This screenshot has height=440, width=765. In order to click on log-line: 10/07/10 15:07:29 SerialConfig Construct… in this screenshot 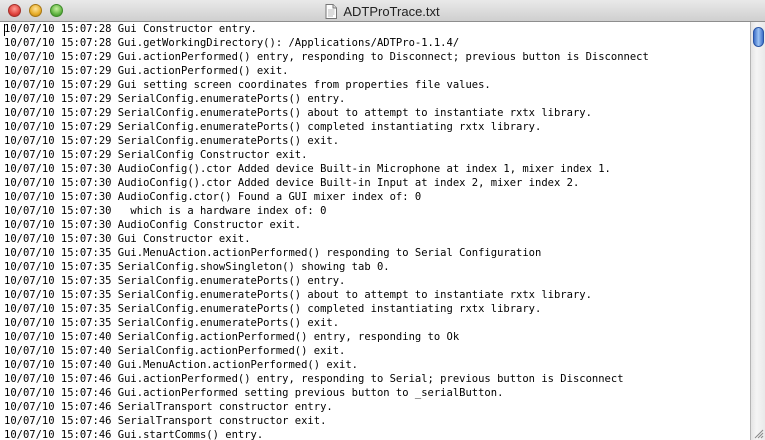, I will do `click(156, 155)`.